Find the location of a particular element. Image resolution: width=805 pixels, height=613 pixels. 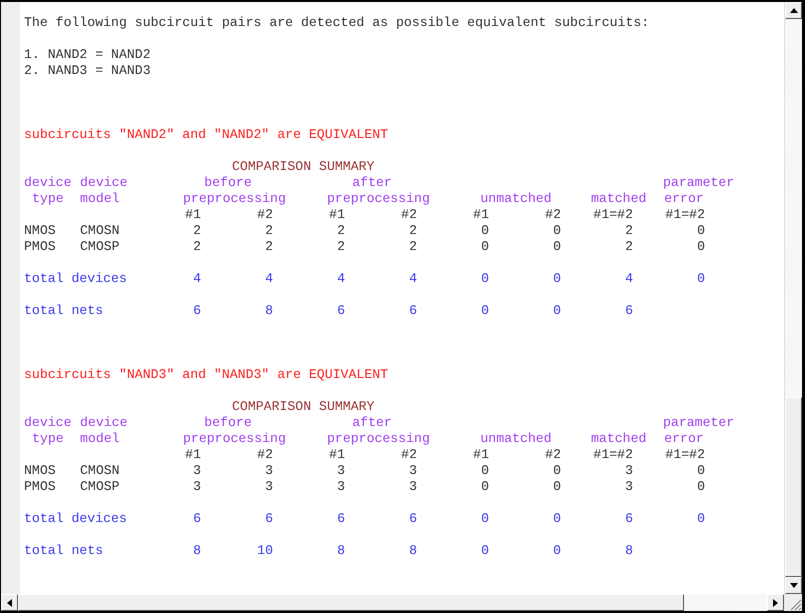

table-cell: CMOSN is located at coordinates (100, 470).